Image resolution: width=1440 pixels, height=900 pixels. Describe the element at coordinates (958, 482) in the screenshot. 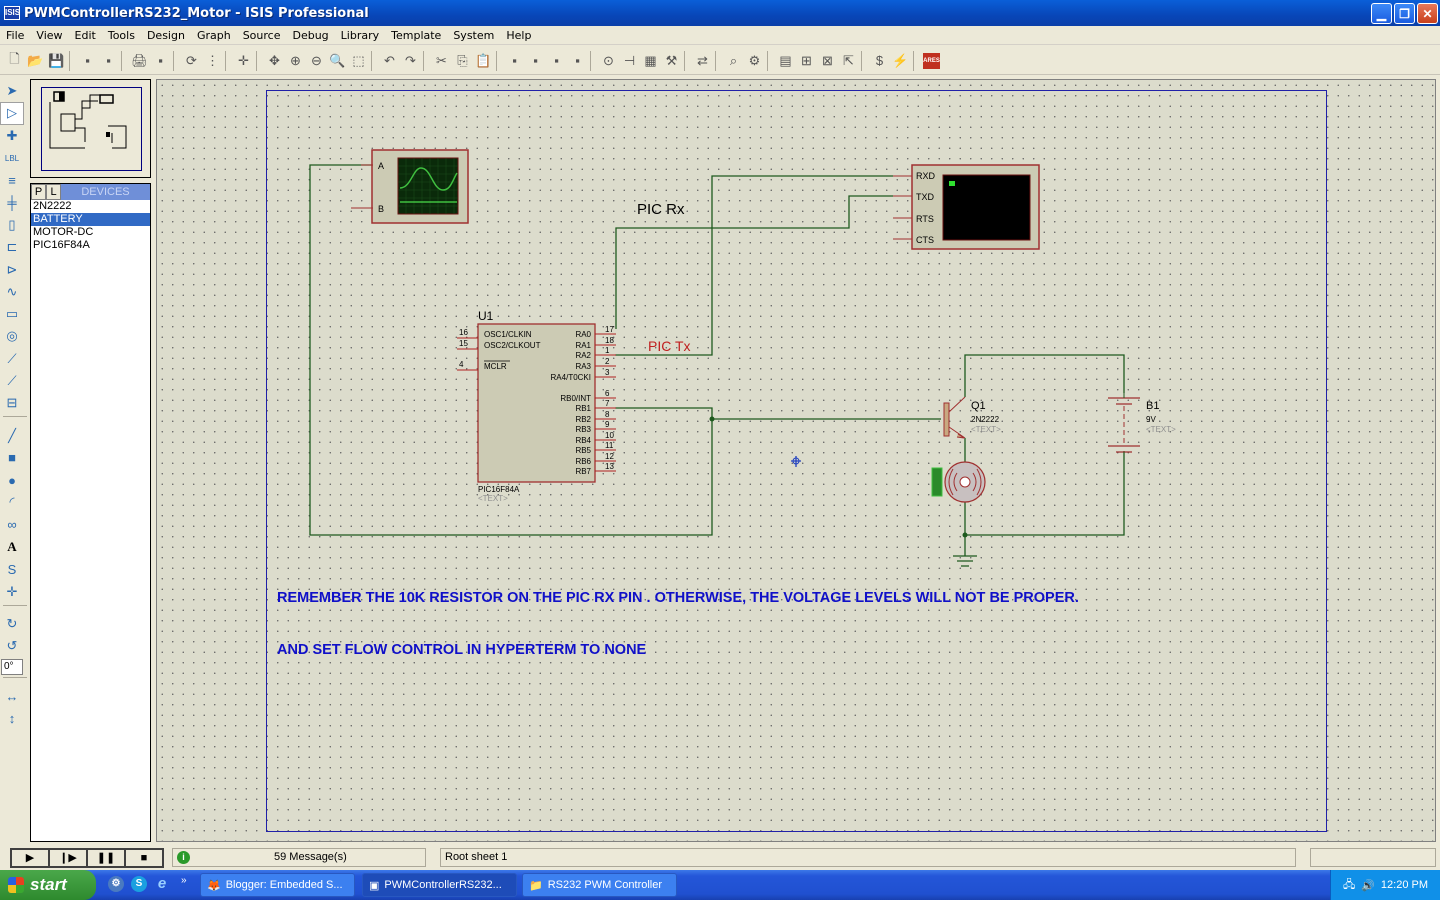

I see `motor-dc` at that location.